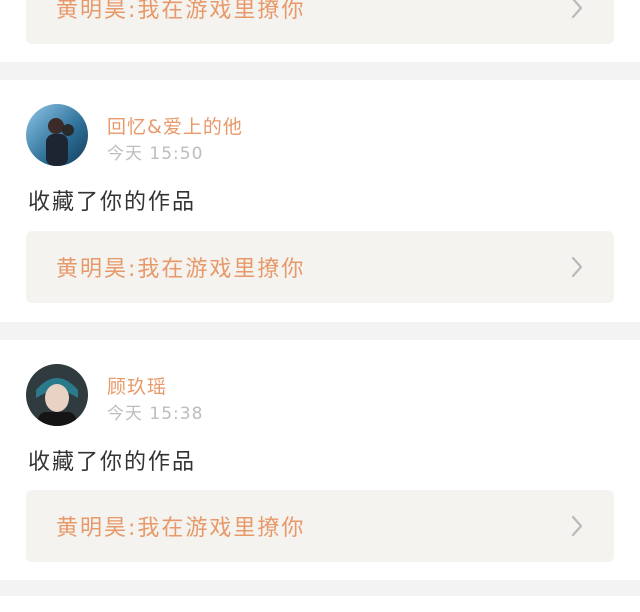 This screenshot has height=612, width=640. What do you see at coordinates (137, 385) in the screenshot?
I see `user-name: 顾玖瑶` at bounding box center [137, 385].